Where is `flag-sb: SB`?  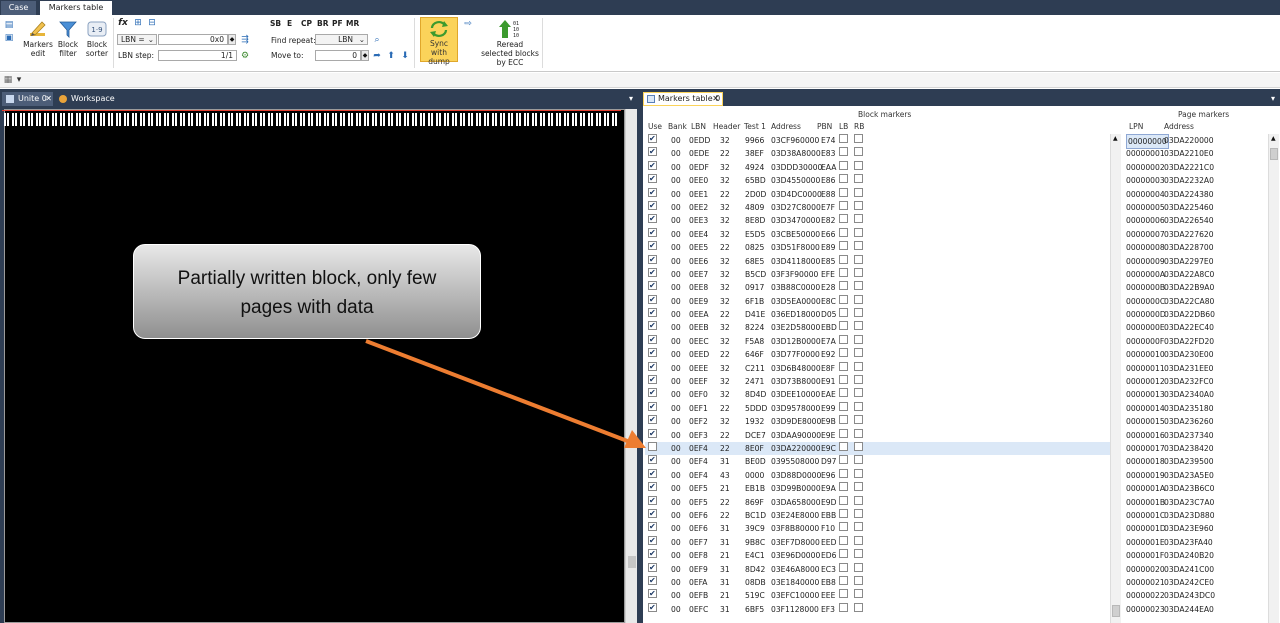
flag-sb: SB is located at coordinates (275, 23).